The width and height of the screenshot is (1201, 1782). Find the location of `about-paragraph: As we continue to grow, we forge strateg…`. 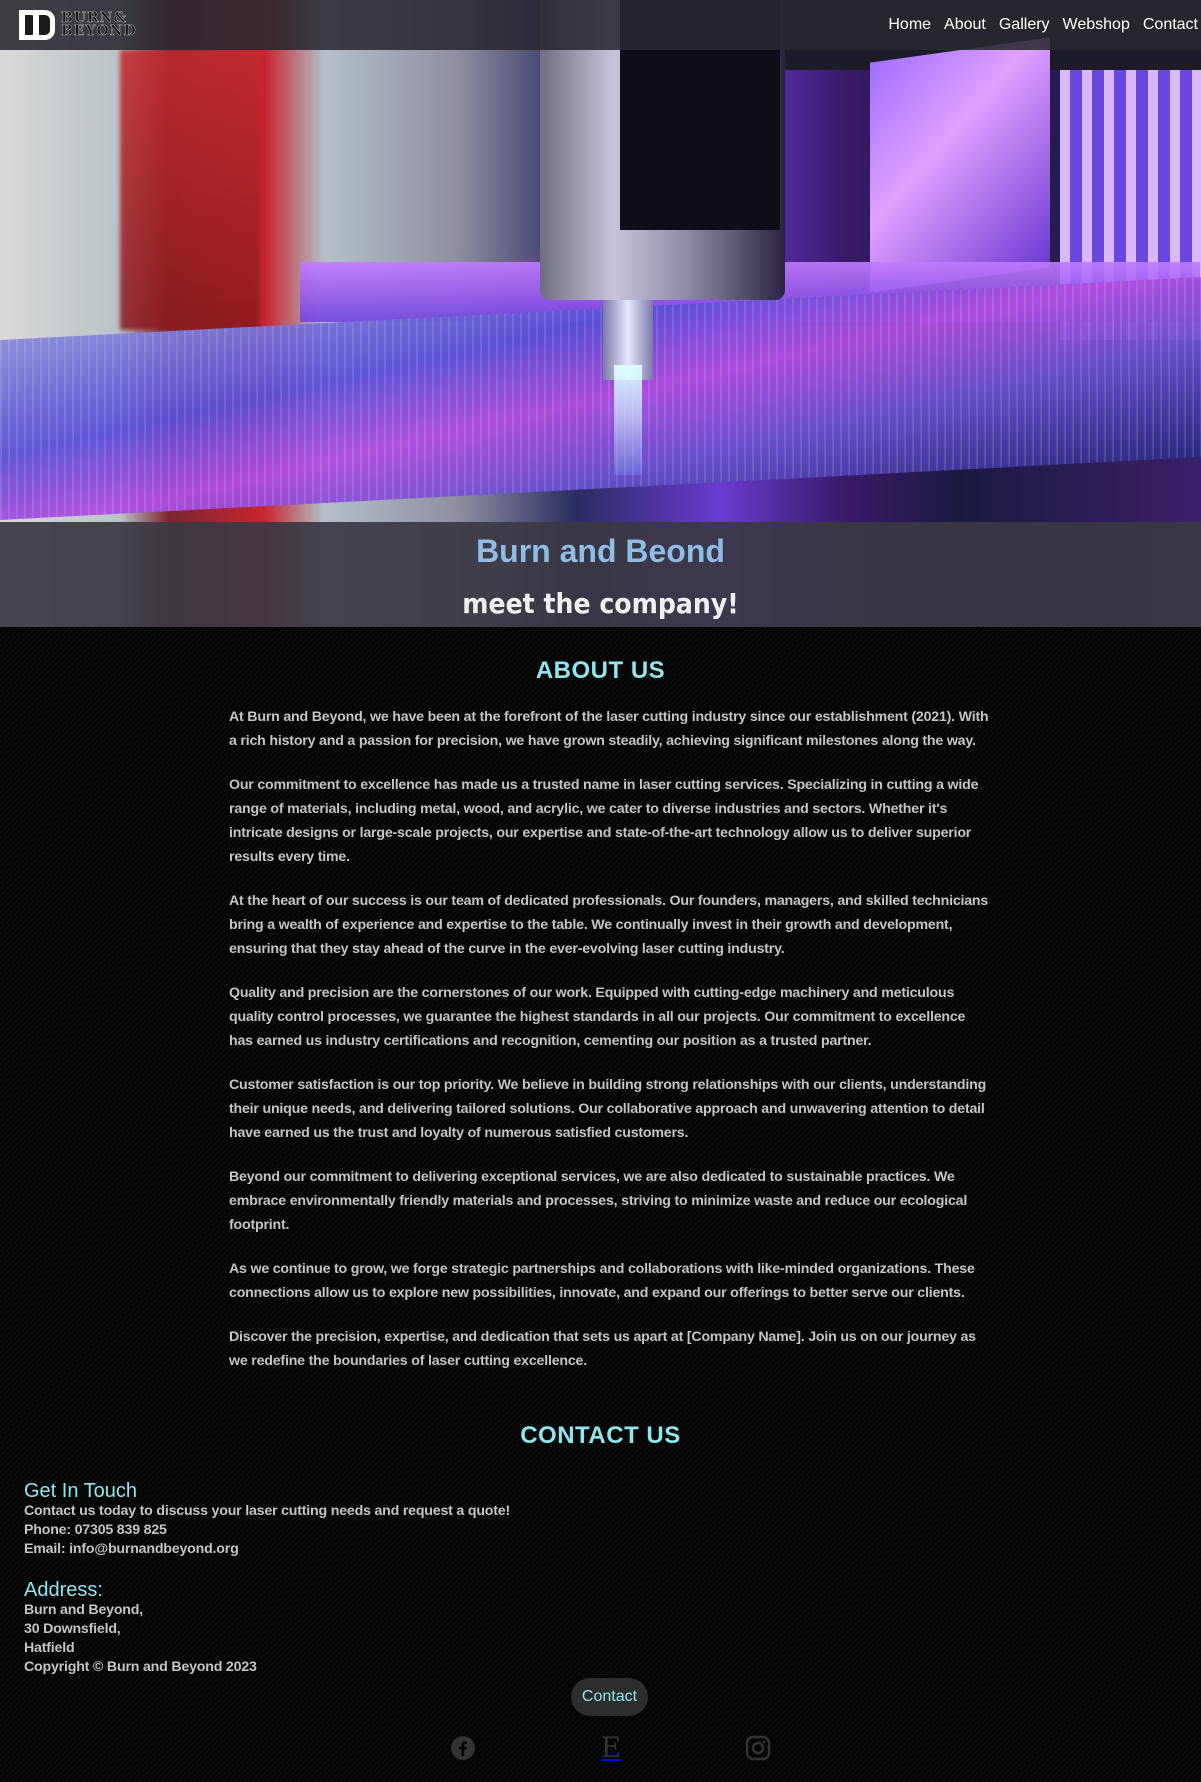

about-paragraph: As we continue to grow, we forge strateg… is located at coordinates (602, 1281).